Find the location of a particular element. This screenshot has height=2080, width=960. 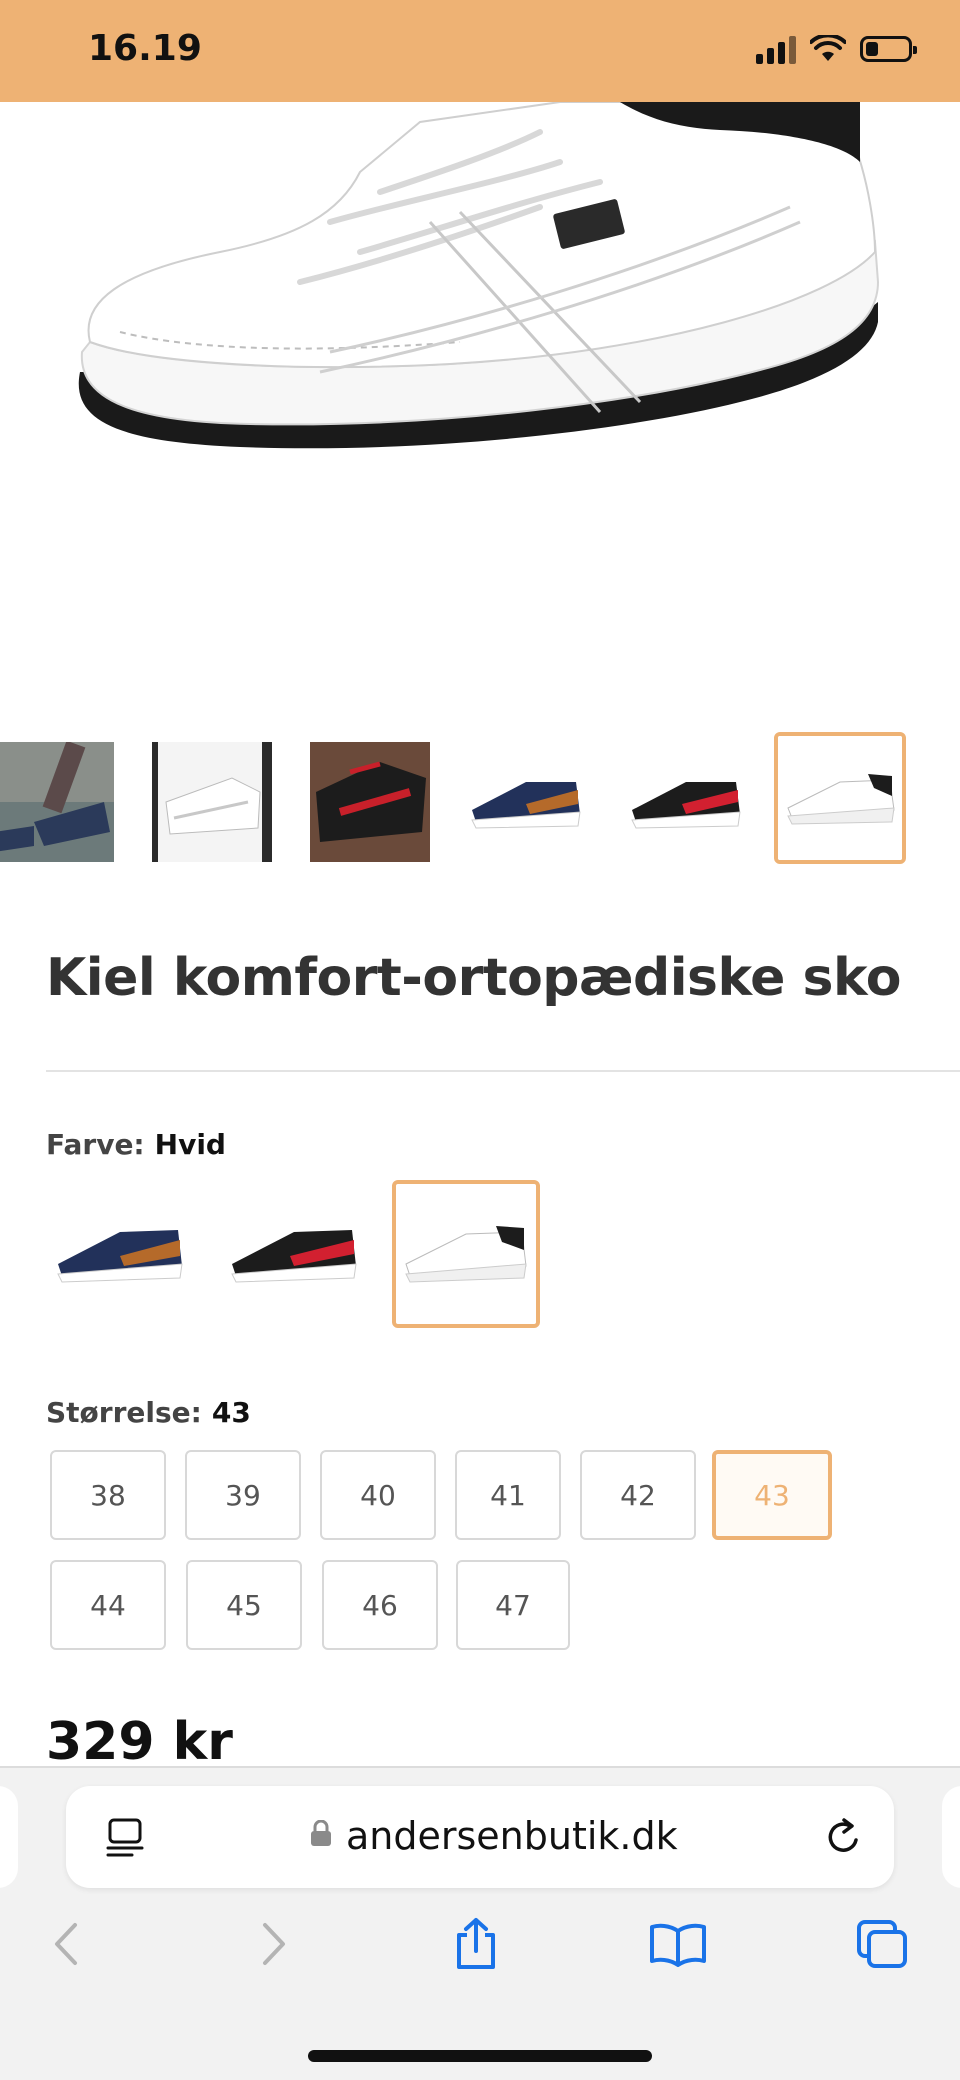

gallery-thumbnails is located at coordinates (480, 805).